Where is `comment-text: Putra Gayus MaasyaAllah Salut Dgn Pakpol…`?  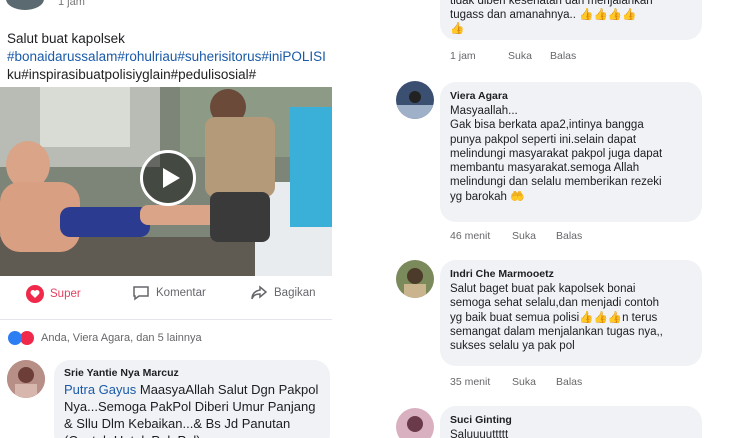
comment-text: Putra Gayus MaasyaAllah Salut Dgn Pakpol… is located at coordinates (195, 409).